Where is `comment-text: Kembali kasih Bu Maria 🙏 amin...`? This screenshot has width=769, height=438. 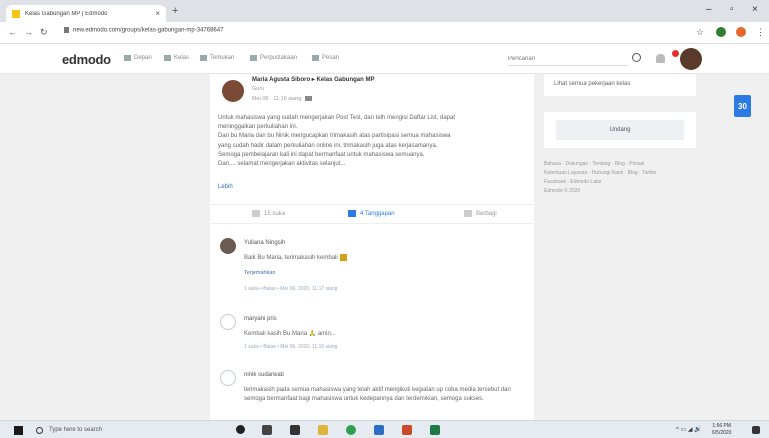
comment-text: Kembali kasih Bu Maria 🙏 amin... is located at coordinates (290, 334).